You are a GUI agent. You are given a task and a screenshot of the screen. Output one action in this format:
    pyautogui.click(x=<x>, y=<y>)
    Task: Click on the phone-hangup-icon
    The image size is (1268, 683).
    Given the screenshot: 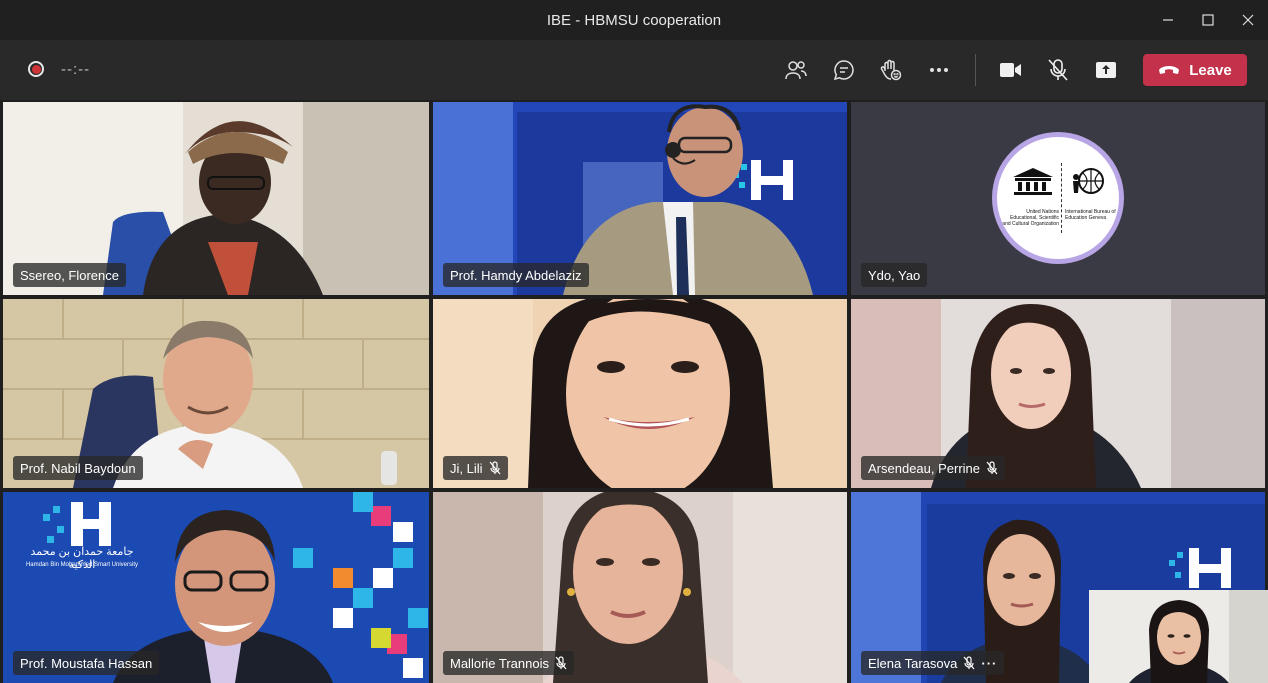 What is the action you would take?
    pyautogui.click(x=1169, y=70)
    